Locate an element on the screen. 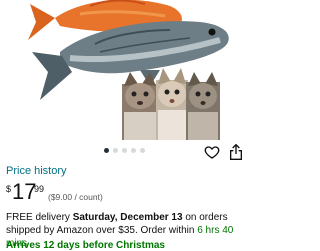 Image resolution: width=320 pixels, height=251 pixels. price-fraction: 99 is located at coordinates (39, 189).